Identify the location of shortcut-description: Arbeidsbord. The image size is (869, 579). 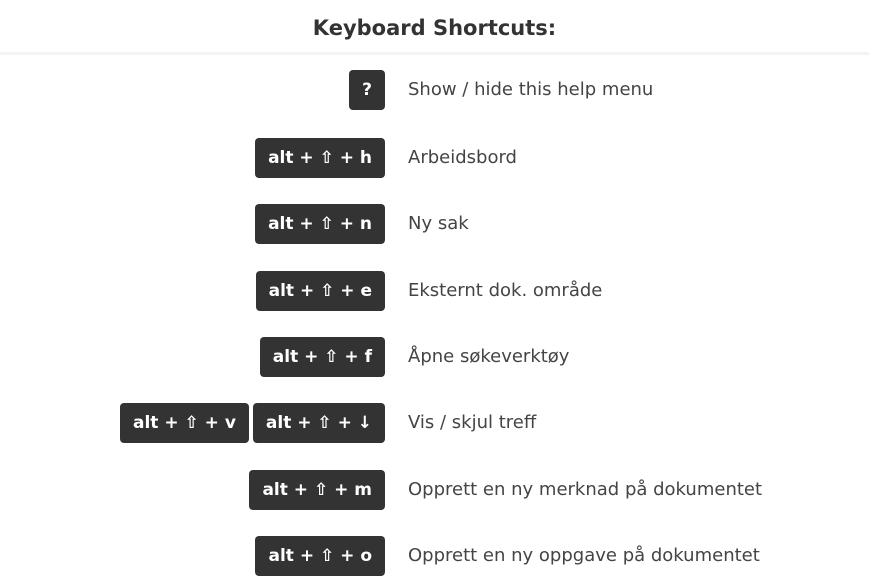
(462, 157).